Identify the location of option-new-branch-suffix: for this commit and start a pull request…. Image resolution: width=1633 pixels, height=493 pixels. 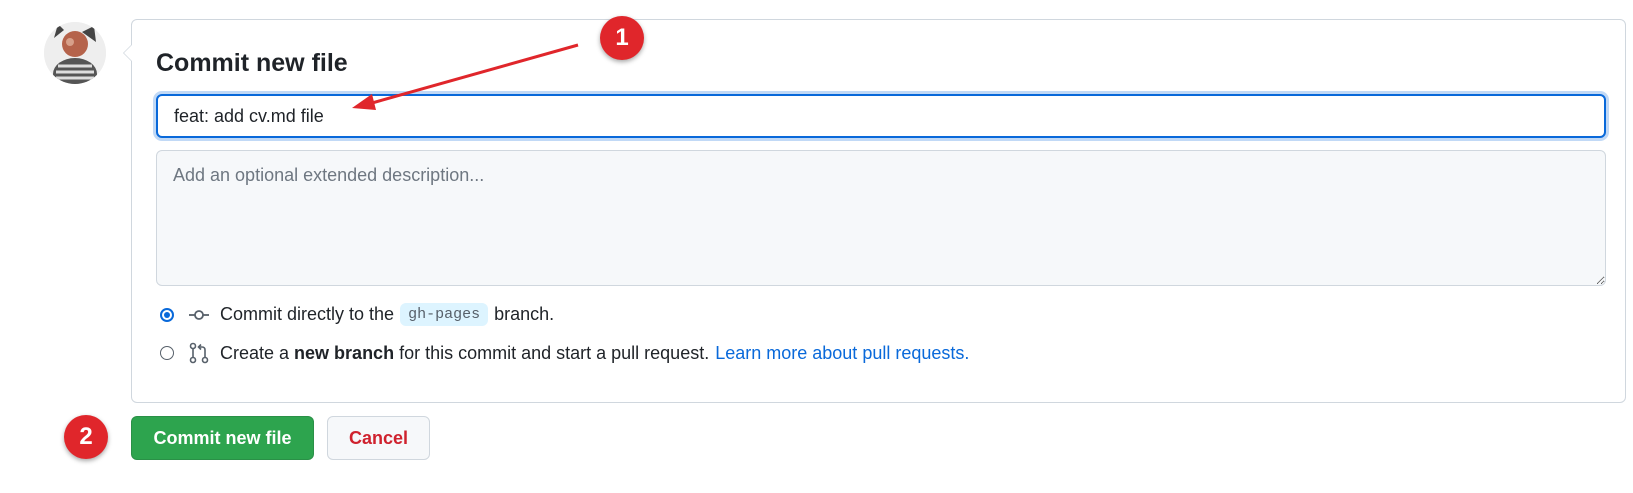
(554, 352).